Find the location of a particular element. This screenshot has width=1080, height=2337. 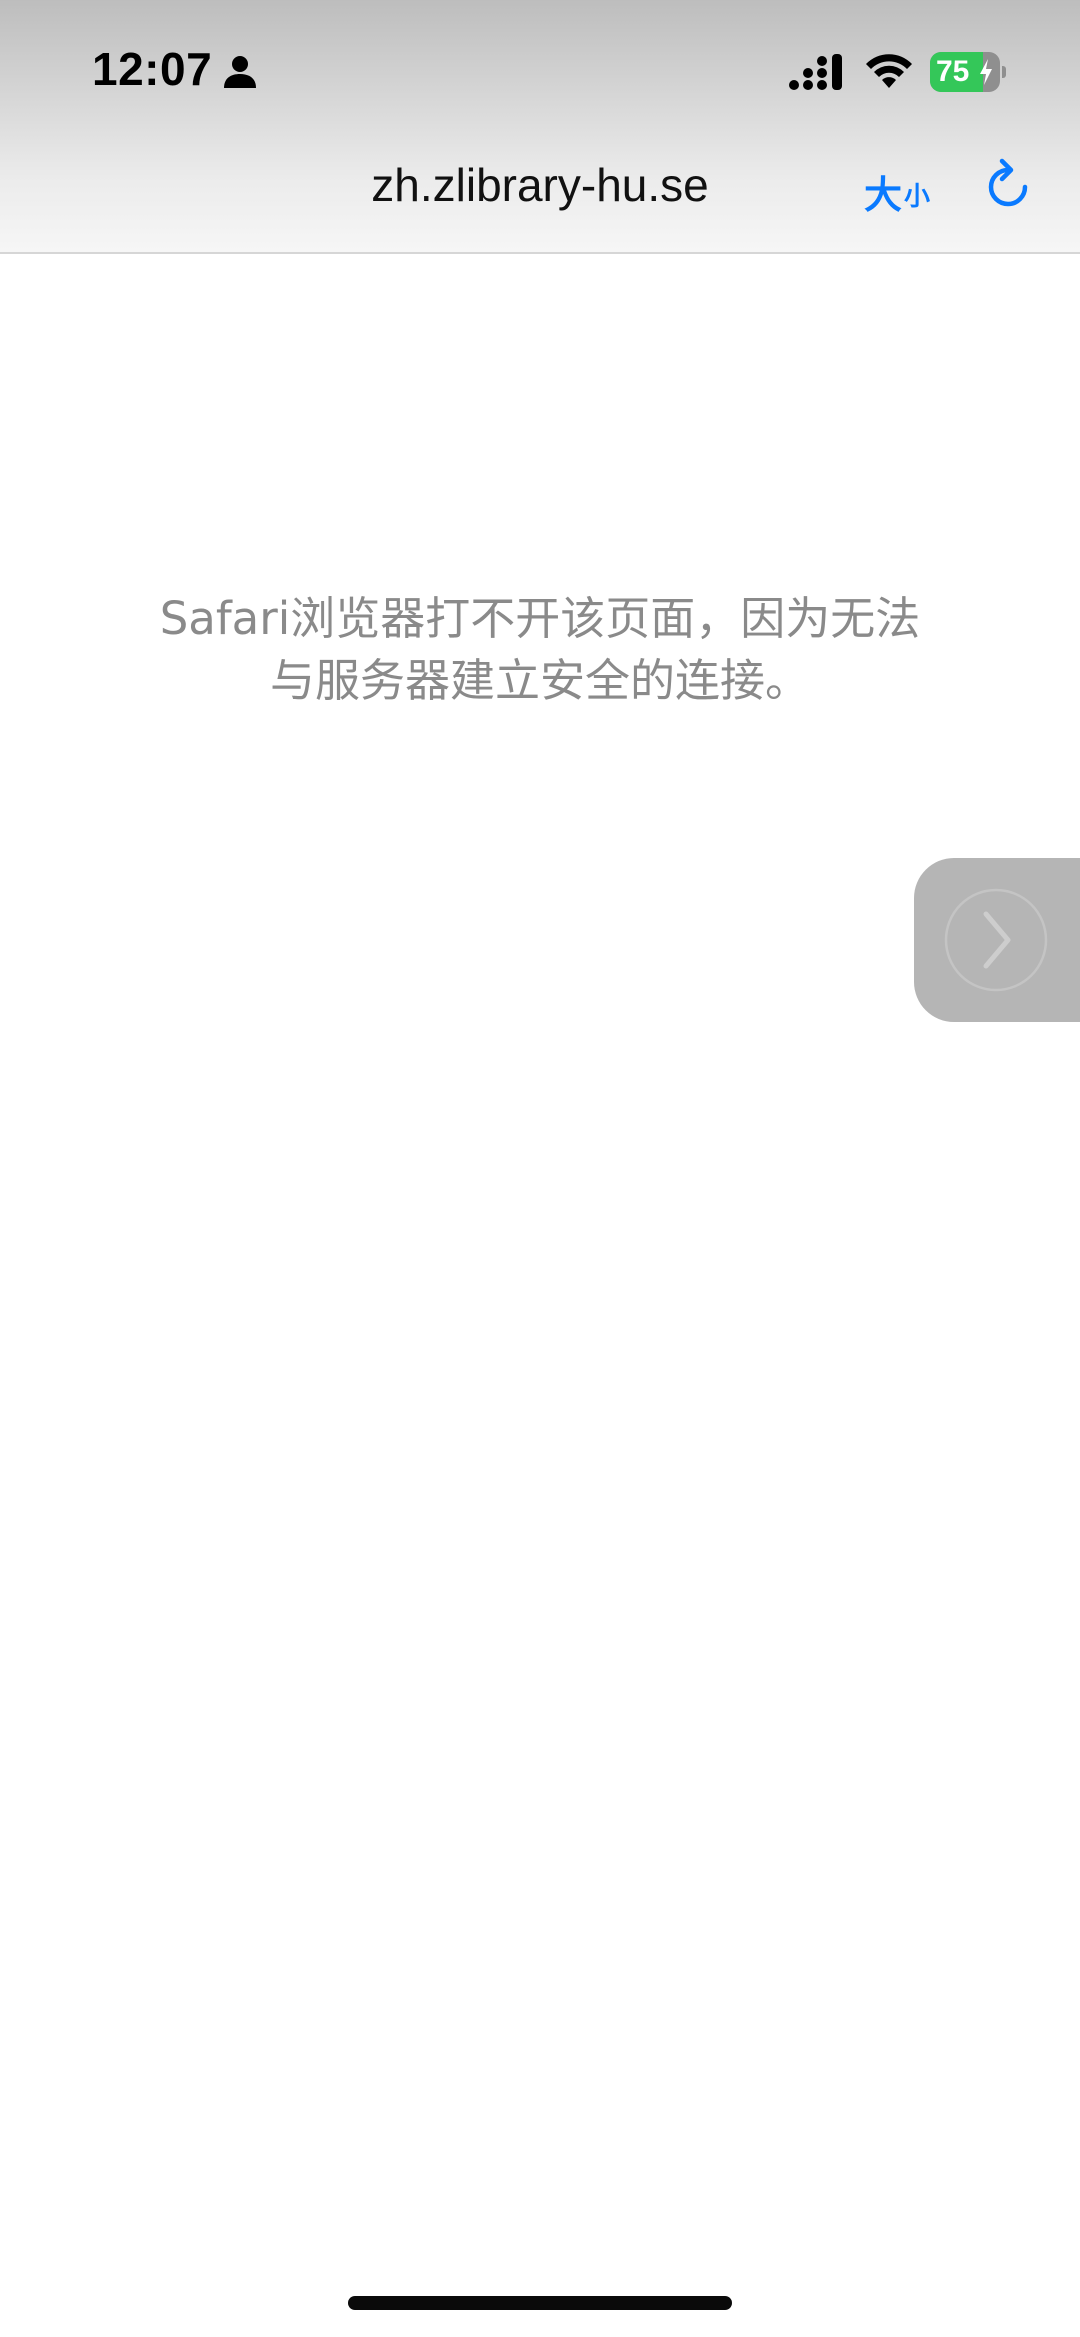

top-chrome: 12:07 75 zh.zlibrary-hu.se 大 小 is located at coordinates (540, 127).